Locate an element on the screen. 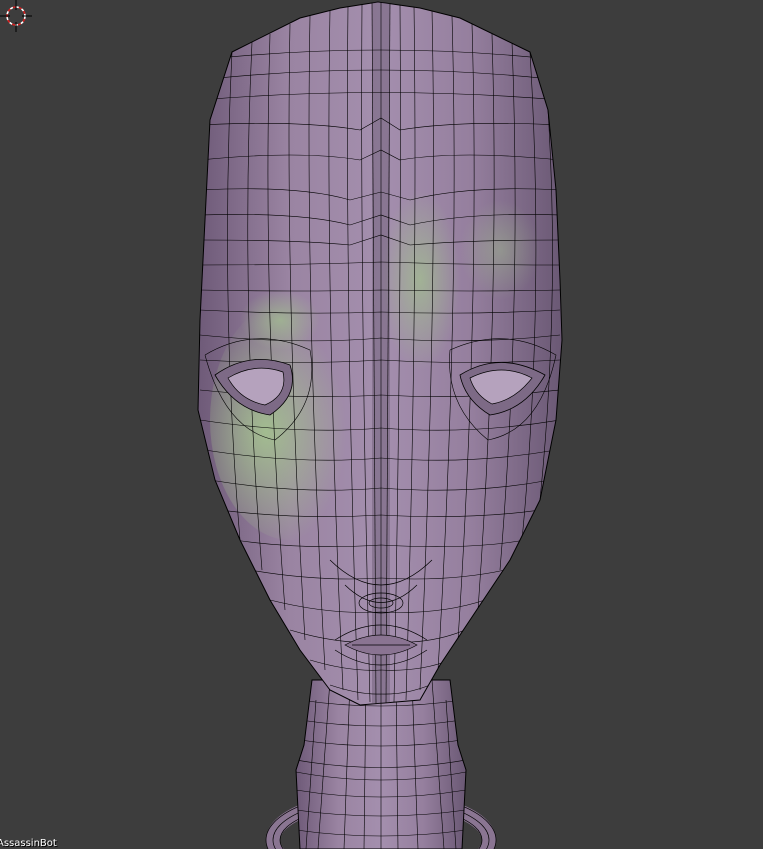 The height and width of the screenshot is (849, 763). object-name-label: AssassinBot is located at coordinates (28, 843).